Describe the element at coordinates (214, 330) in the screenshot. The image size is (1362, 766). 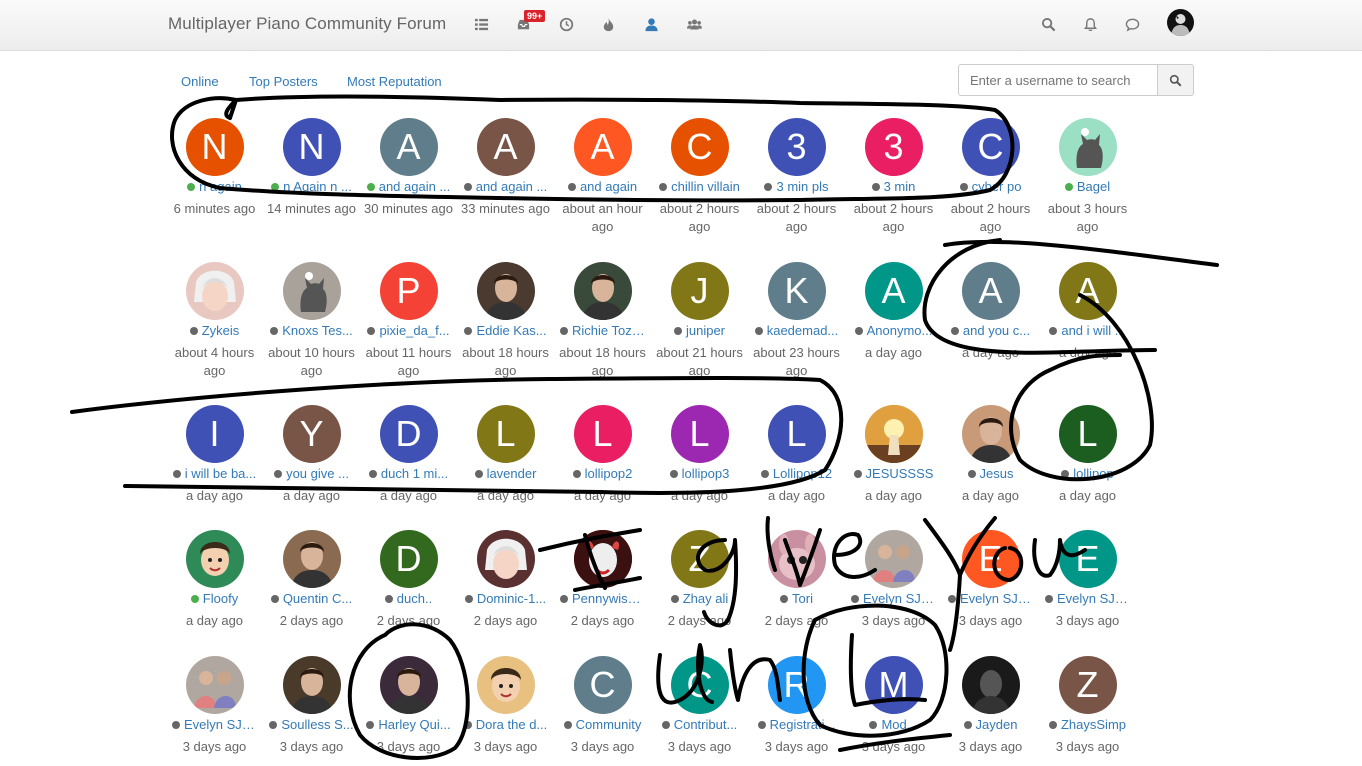
I see `username-link: Zykeis` at that location.